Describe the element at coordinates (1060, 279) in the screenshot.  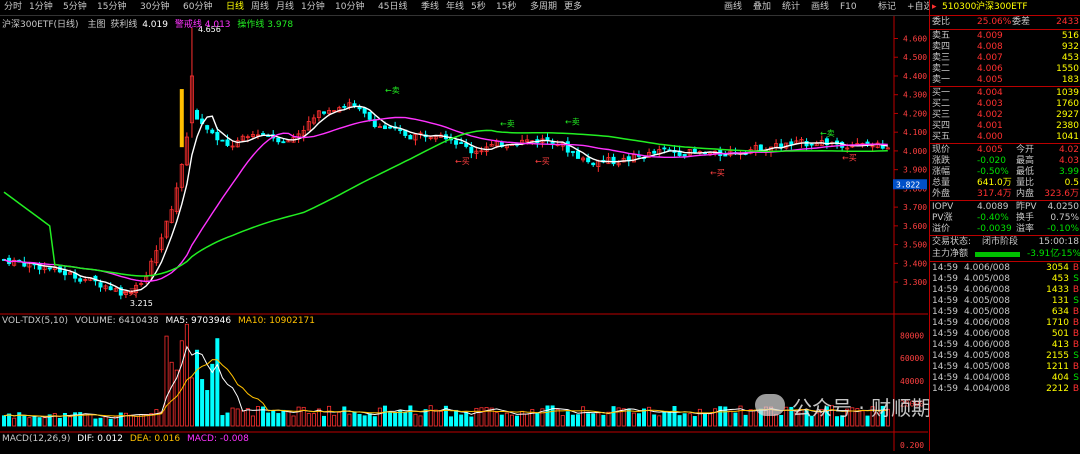
I see `tick-vol-1: 453` at that location.